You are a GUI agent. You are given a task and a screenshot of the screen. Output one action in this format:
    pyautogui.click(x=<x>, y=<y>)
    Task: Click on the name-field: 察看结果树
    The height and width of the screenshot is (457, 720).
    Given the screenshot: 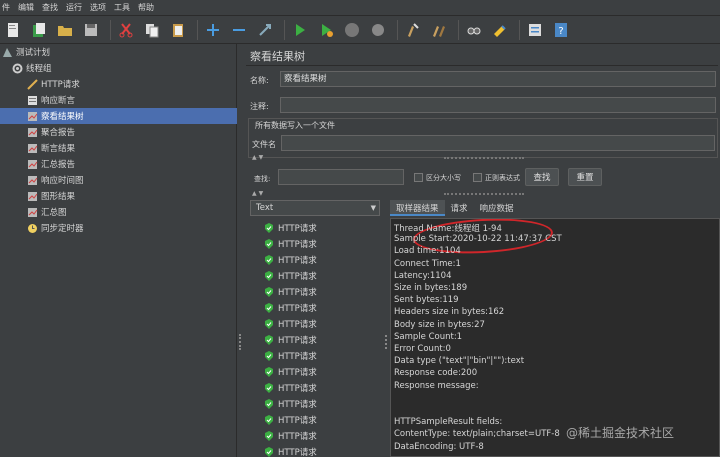 What is the action you would take?
    pyautogui.click(x=498, y=79)
    